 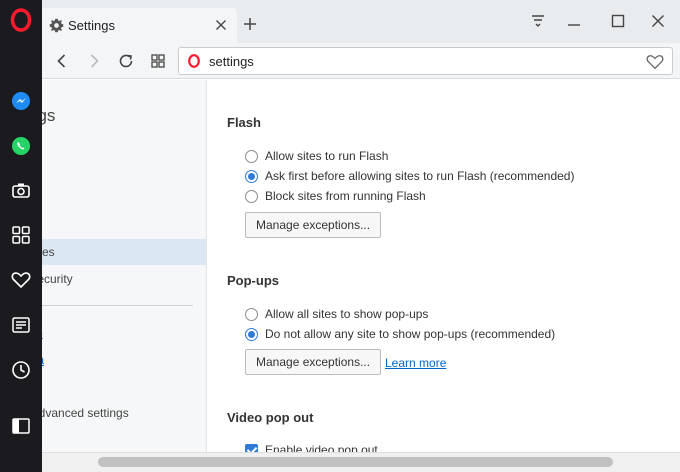 I want to click on scrollbar-thumb, so click(x=355, y=462).